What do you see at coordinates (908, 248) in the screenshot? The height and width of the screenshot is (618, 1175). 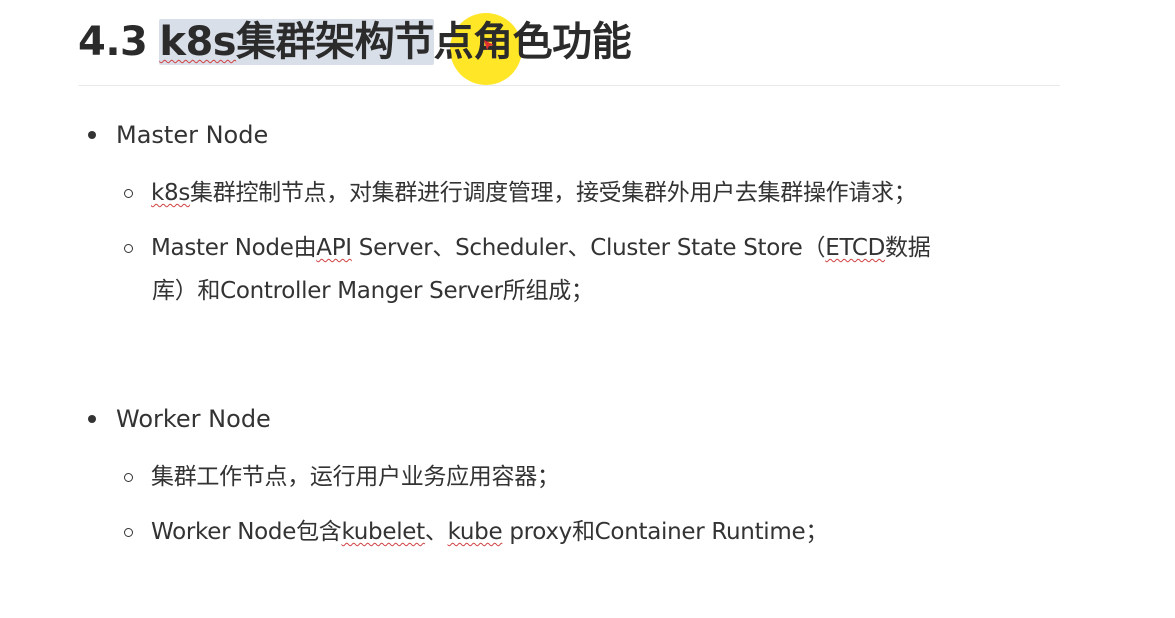 I see `sub-item-text-e: 数据` at bounding box center [908, 248].